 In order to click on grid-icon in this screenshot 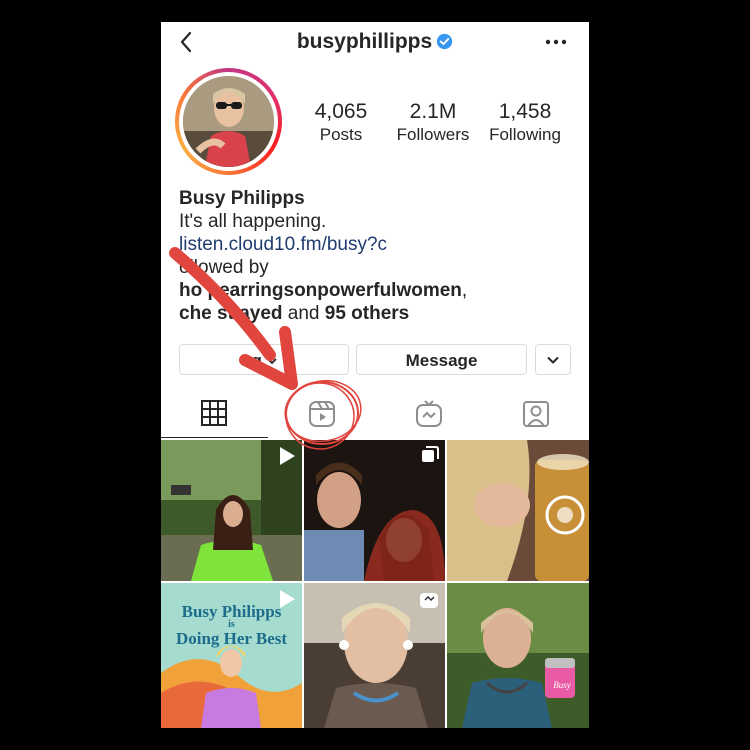, I will do `click(214, 413)`.